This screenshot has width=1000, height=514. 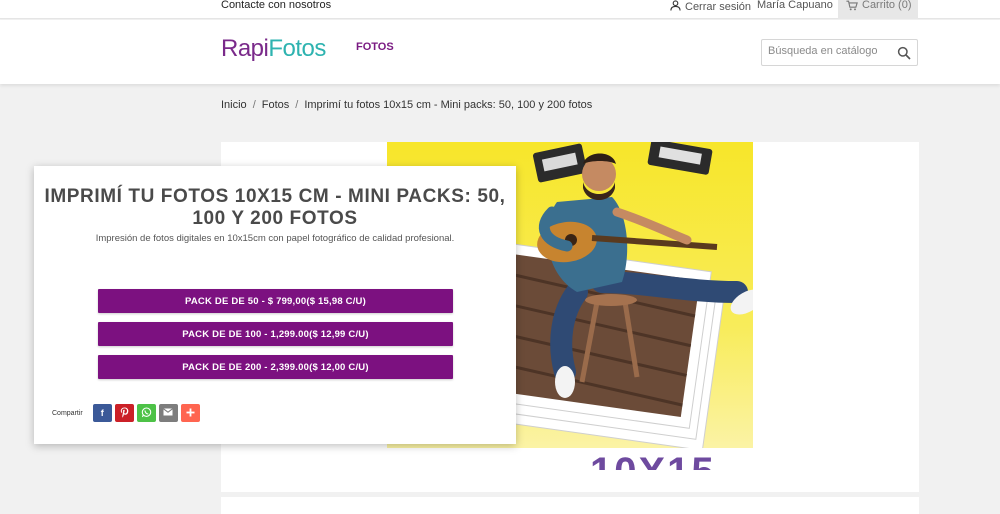 I want to click on pinterest-icon, so click(x=124, y=413).